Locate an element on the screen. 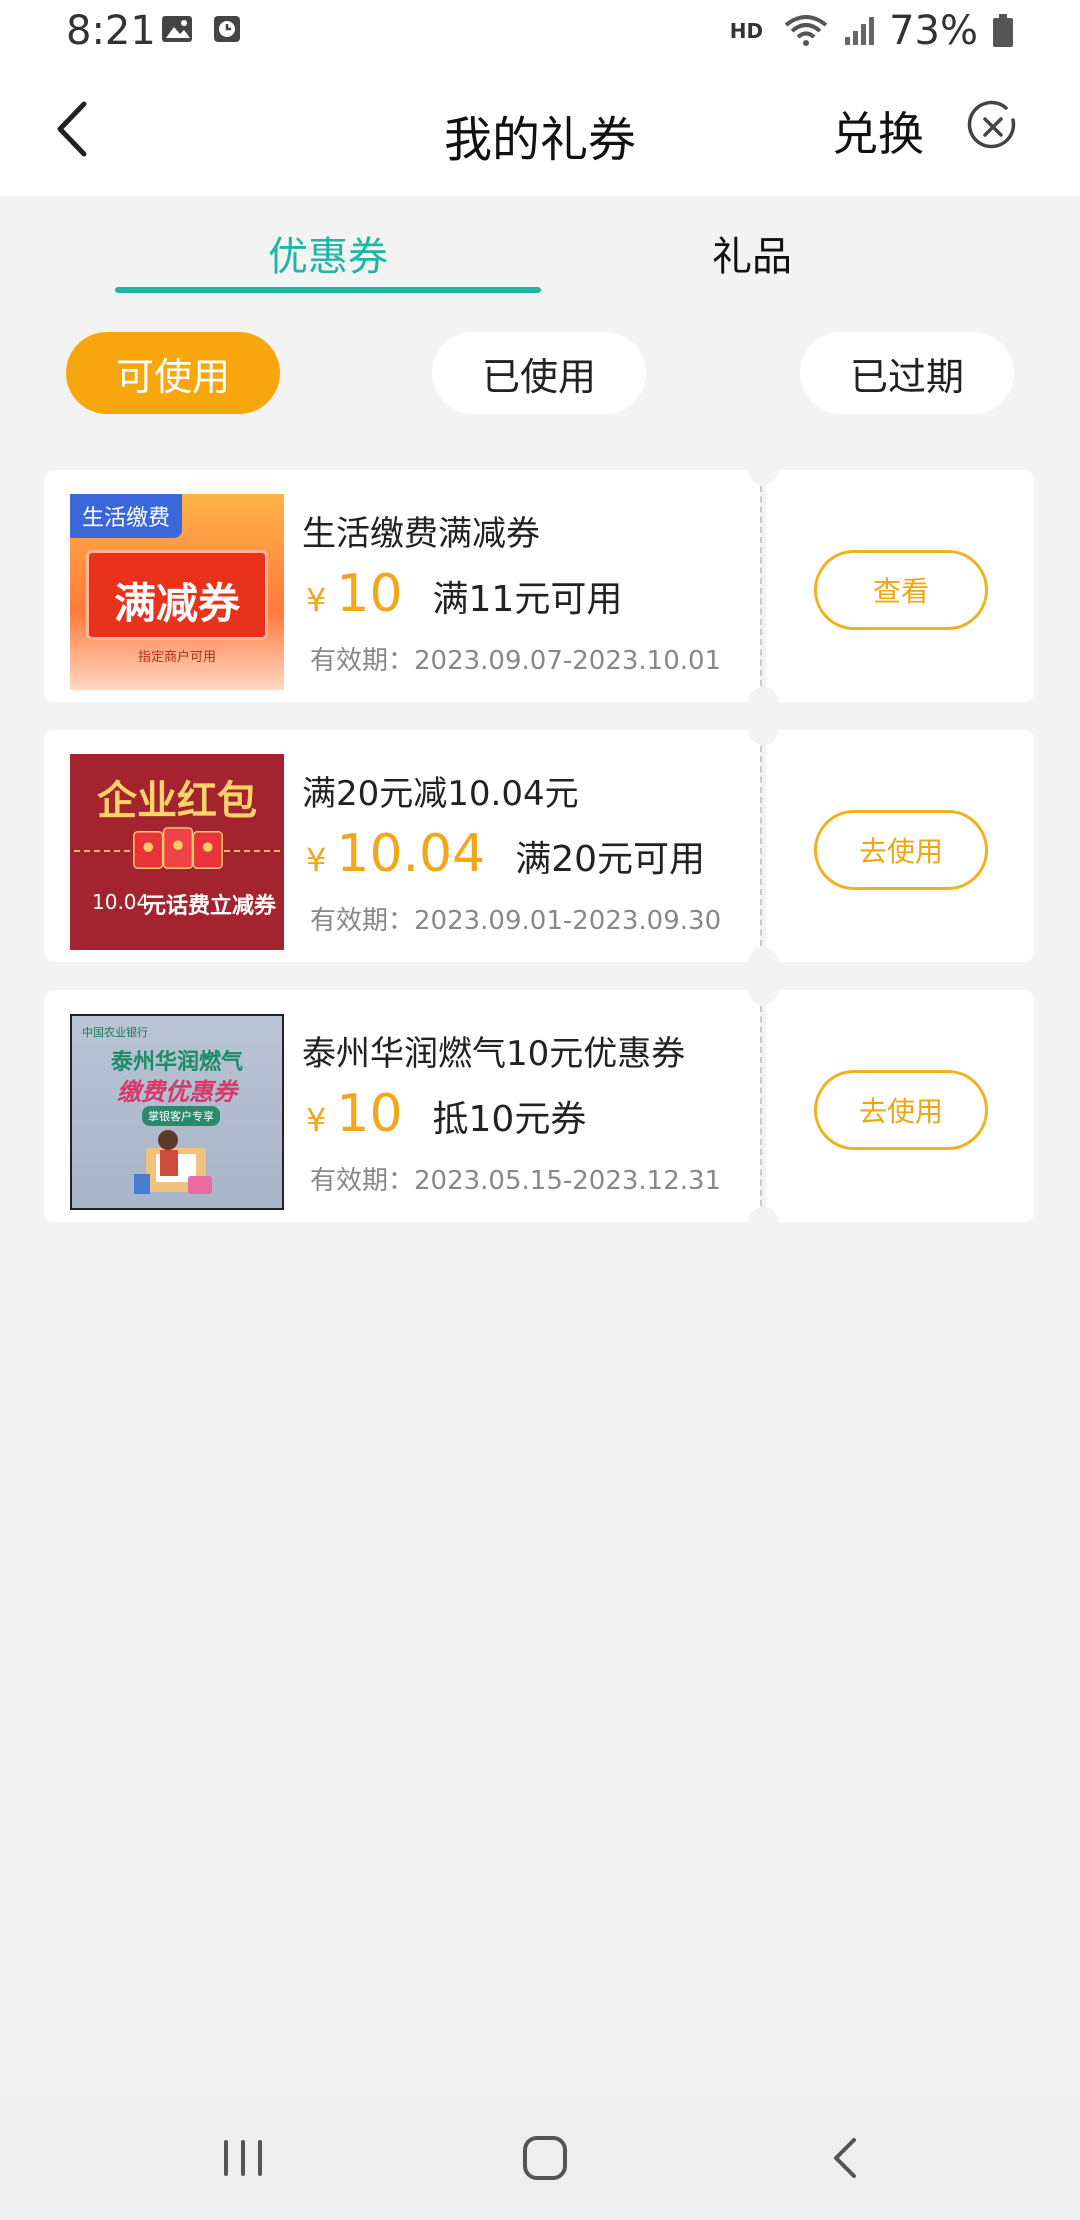 This screenshot has width=1080, height=2220. coupon-condition: 满11元可用 is located at coordinates (527, 599).